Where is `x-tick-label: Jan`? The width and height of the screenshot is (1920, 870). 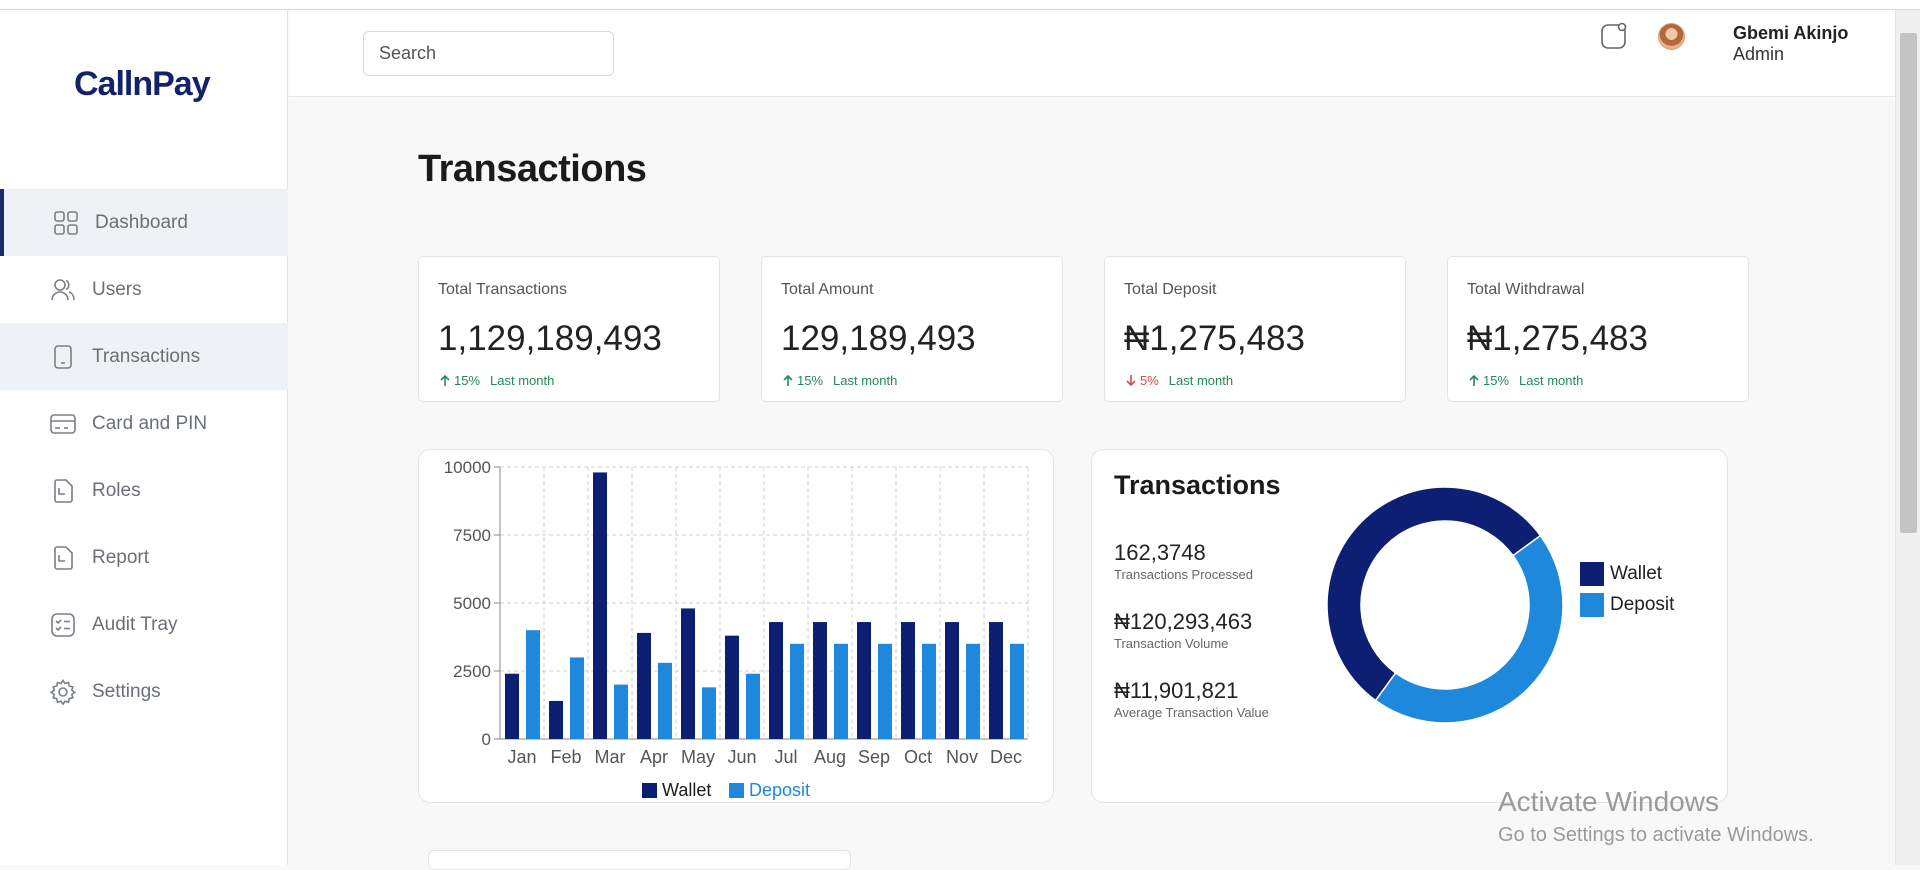 x-tick-label: Jan is located at coordinates (521, 757).